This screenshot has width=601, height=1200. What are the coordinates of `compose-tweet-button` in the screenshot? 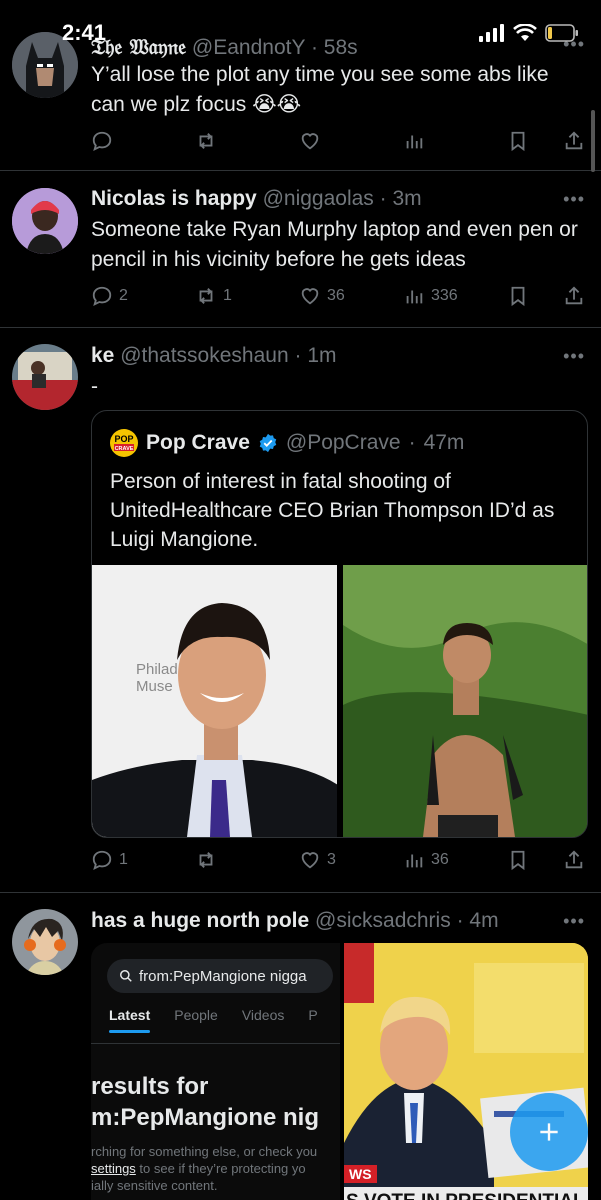 It's located at (549, 1132).